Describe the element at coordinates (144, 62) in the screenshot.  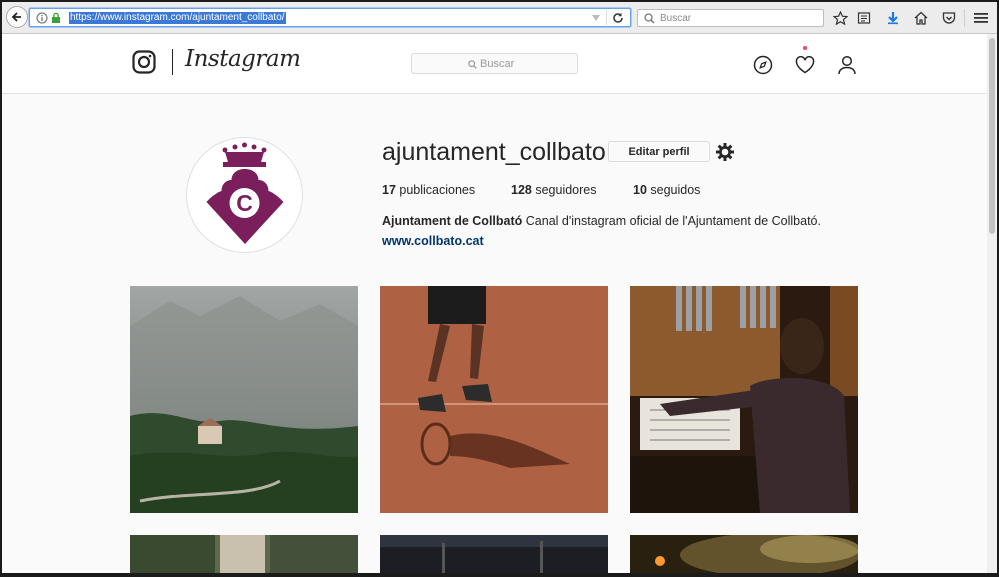
I see `instagram-camera-icon` at that location.